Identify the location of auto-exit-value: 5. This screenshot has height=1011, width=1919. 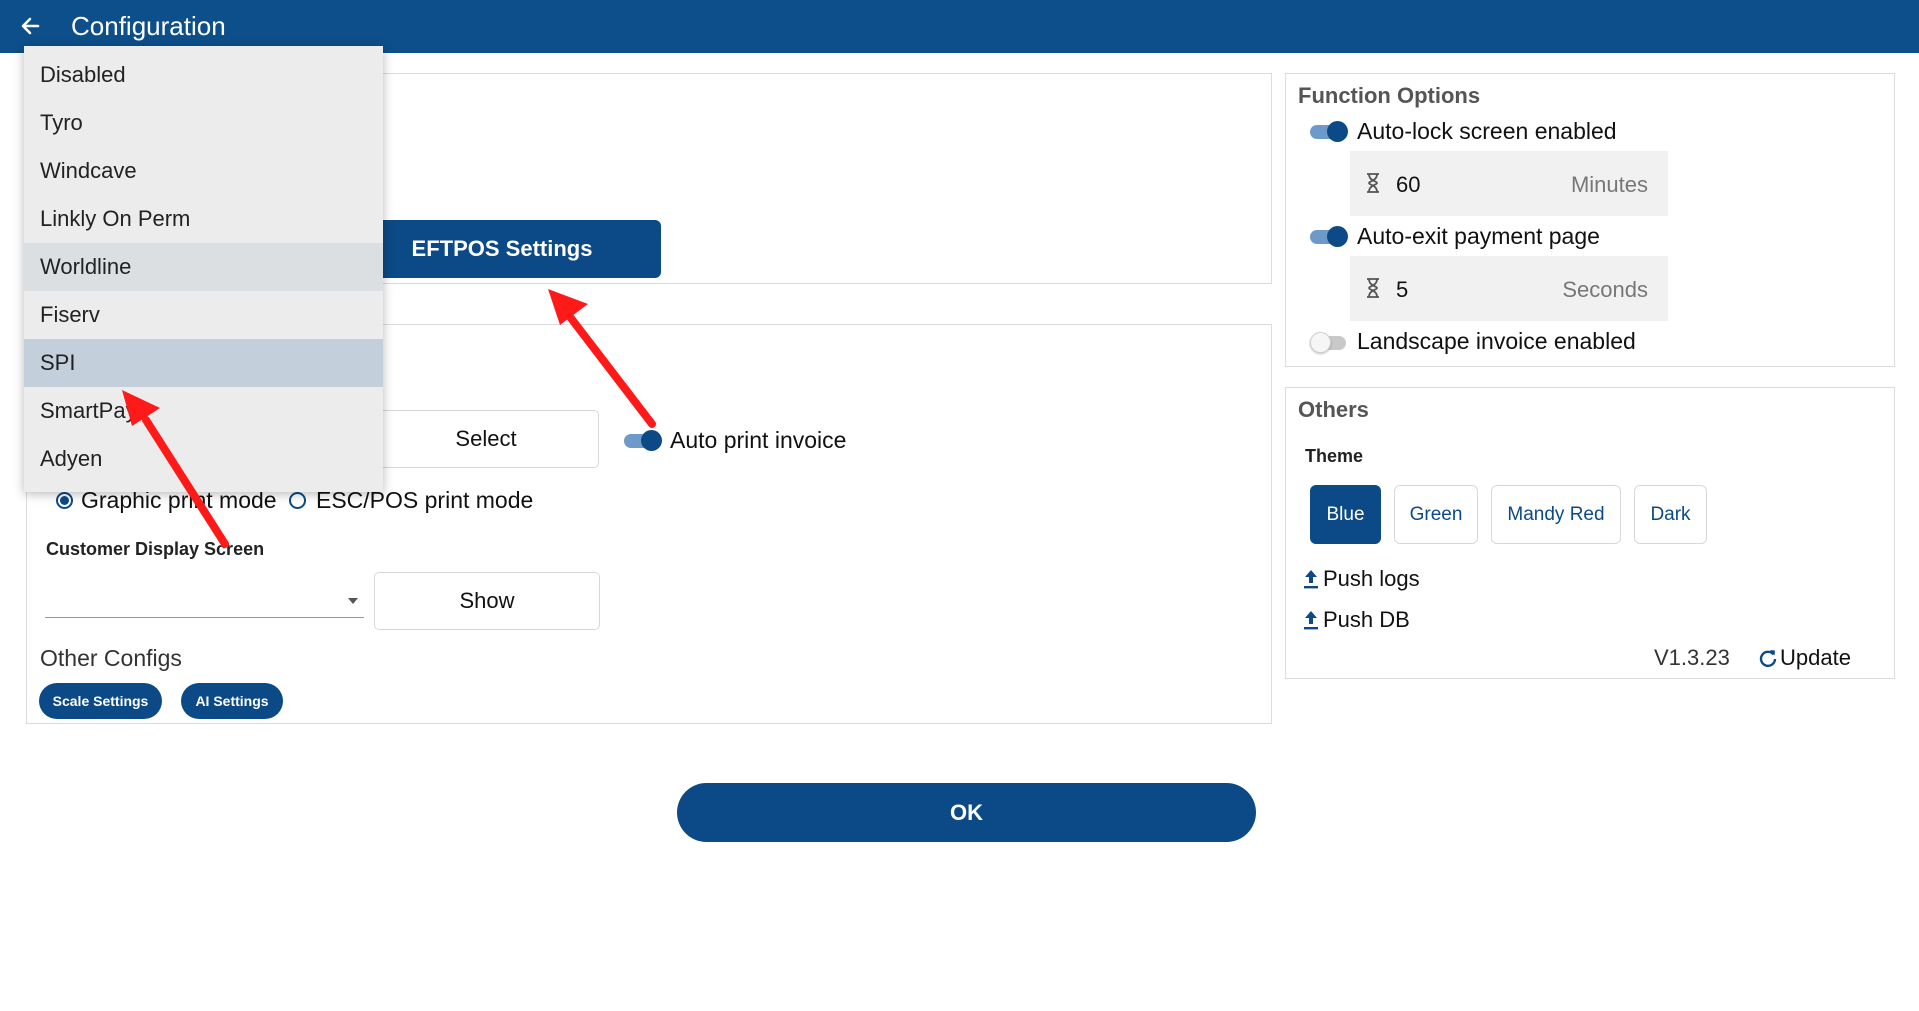
(1402, 289).